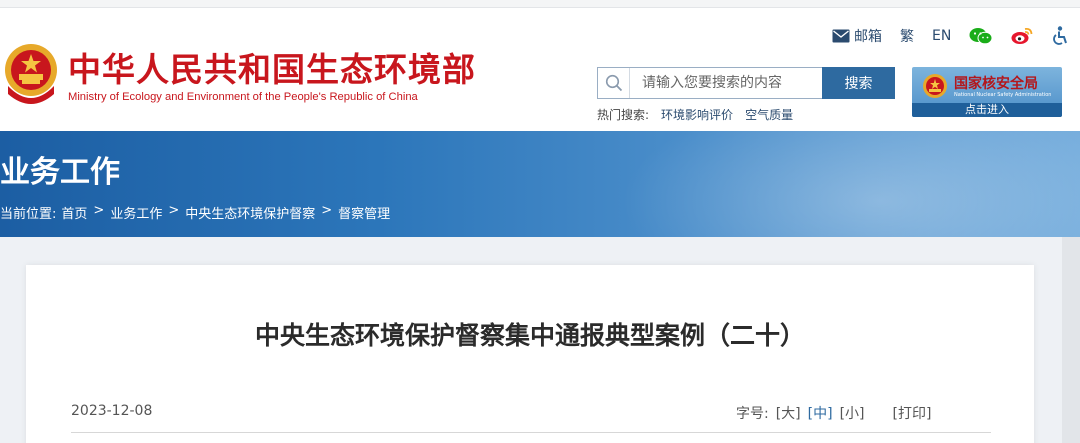 Image resolution: width=1080 pixels, height=443 pixels. I want to click on publish-date: 2023-12-08, so click(112, 411).